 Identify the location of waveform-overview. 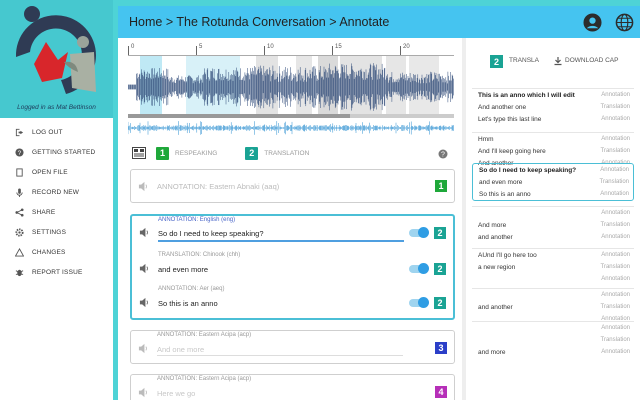
(291, 128).